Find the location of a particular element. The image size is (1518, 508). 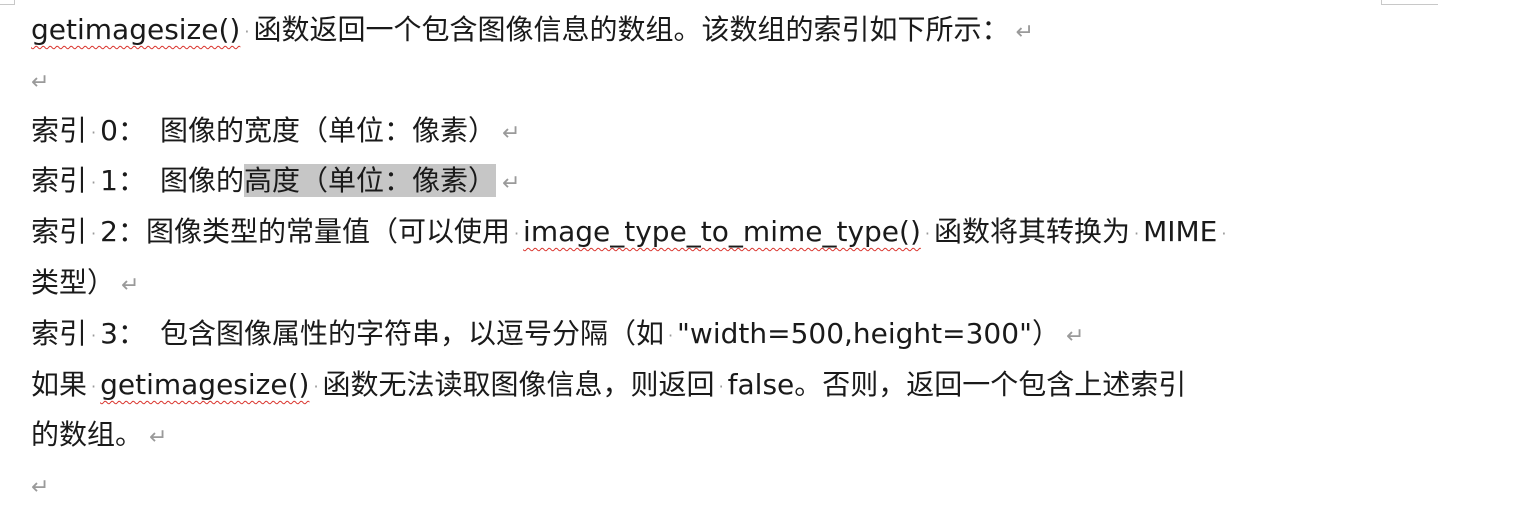

selected-text: 高度（单位：像素） is located at coordinates (369, 180).